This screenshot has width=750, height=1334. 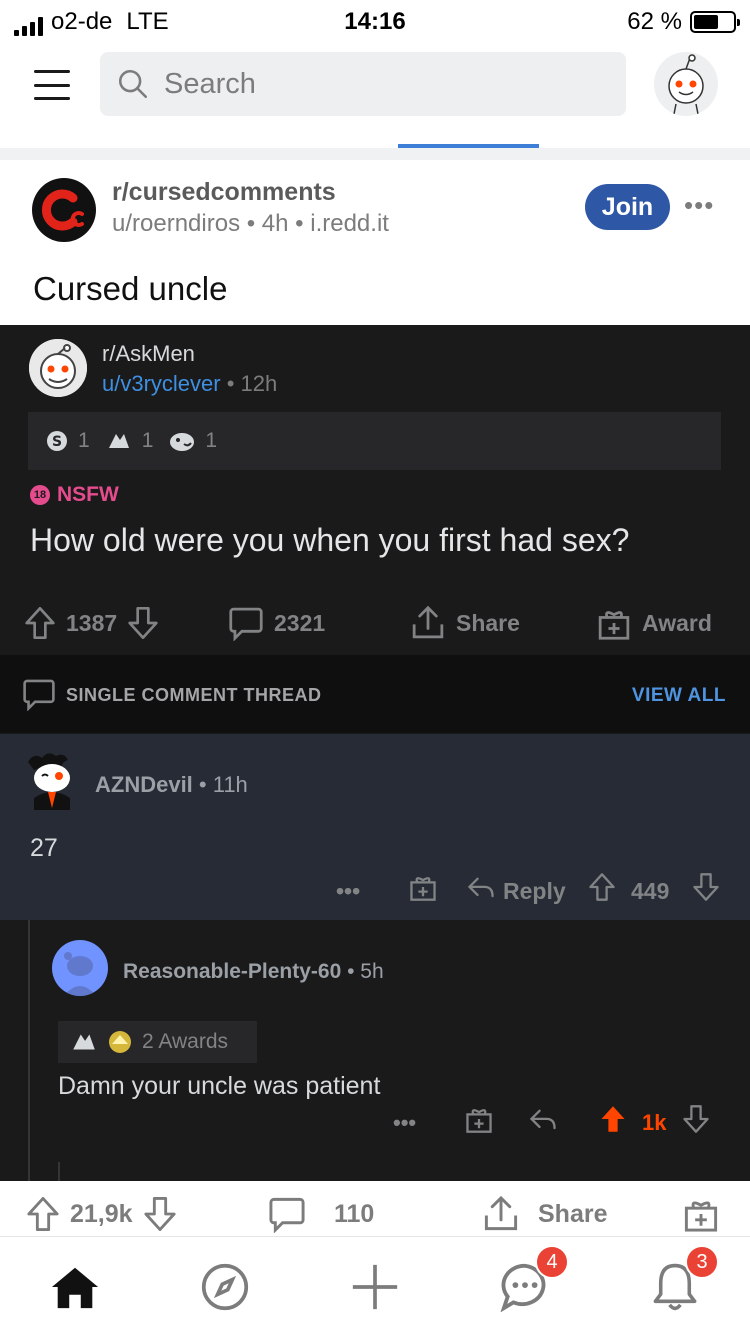 What do you see at coordinates (219, 1086) in the screenshot?
I see `comment-body: Damn your uncle was patient` at bounding box center [219, 1086].